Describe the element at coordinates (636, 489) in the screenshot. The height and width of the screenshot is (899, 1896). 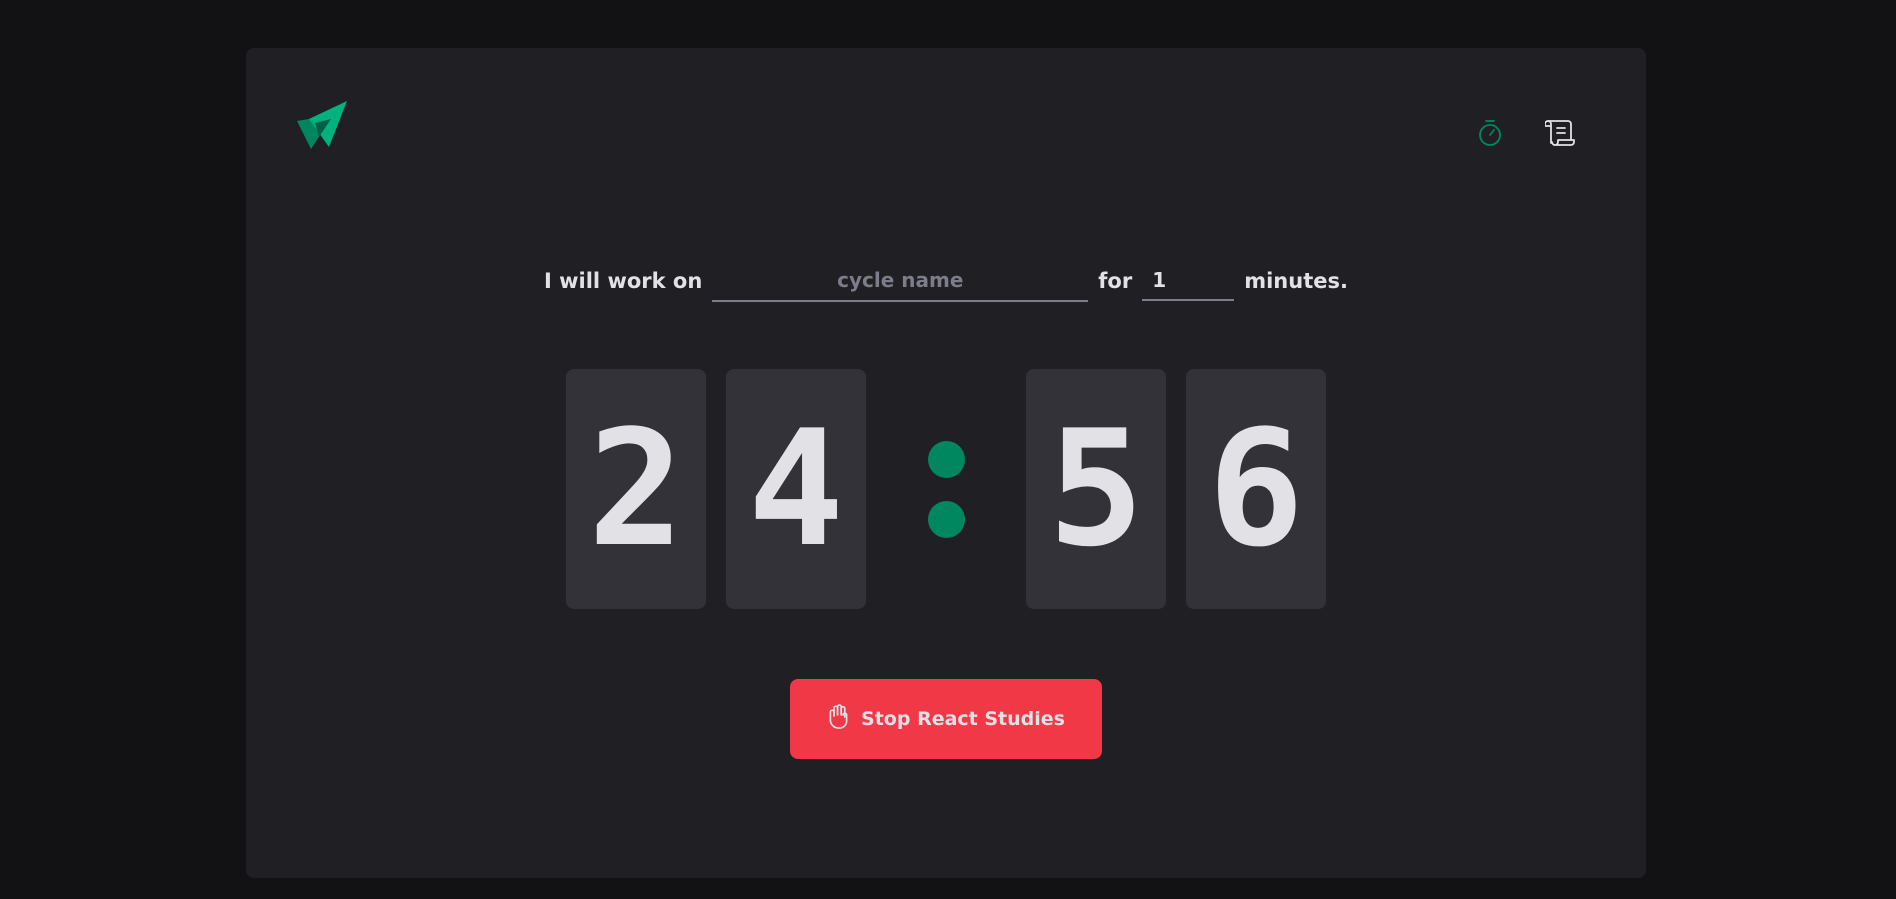
I see `minutes-tens-digit: 2` at that location.